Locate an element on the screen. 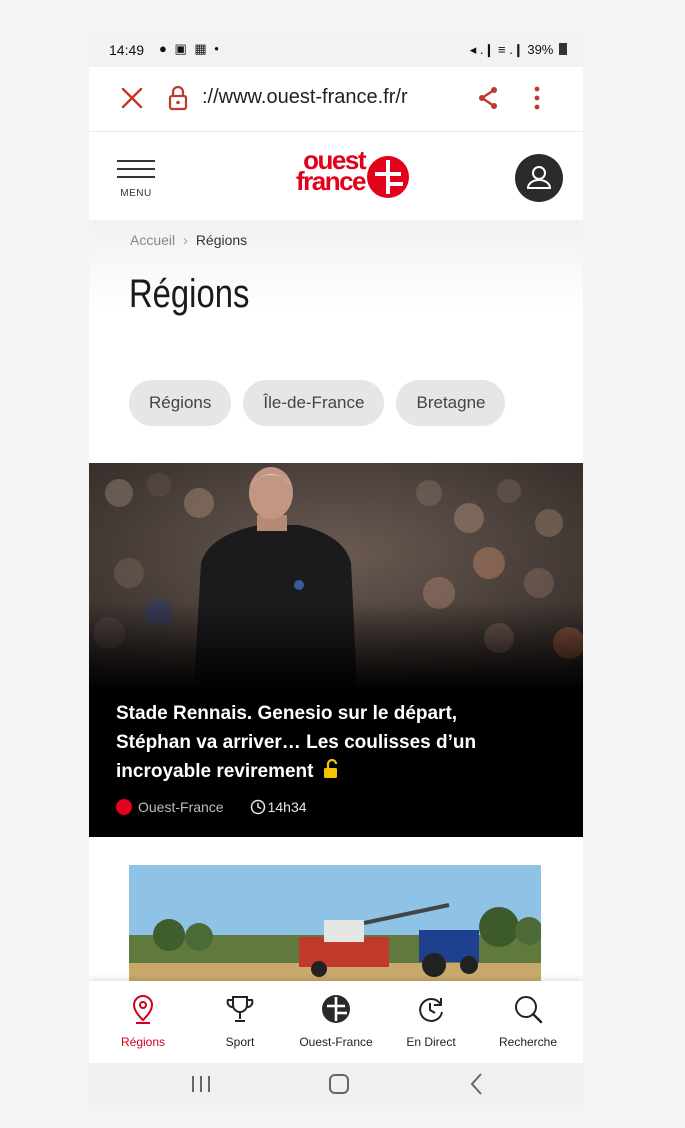 Image resolution: width=685 pixels, height=1128 pixels. nav-sport-label: Sport is located at coordinates (240, 1042).